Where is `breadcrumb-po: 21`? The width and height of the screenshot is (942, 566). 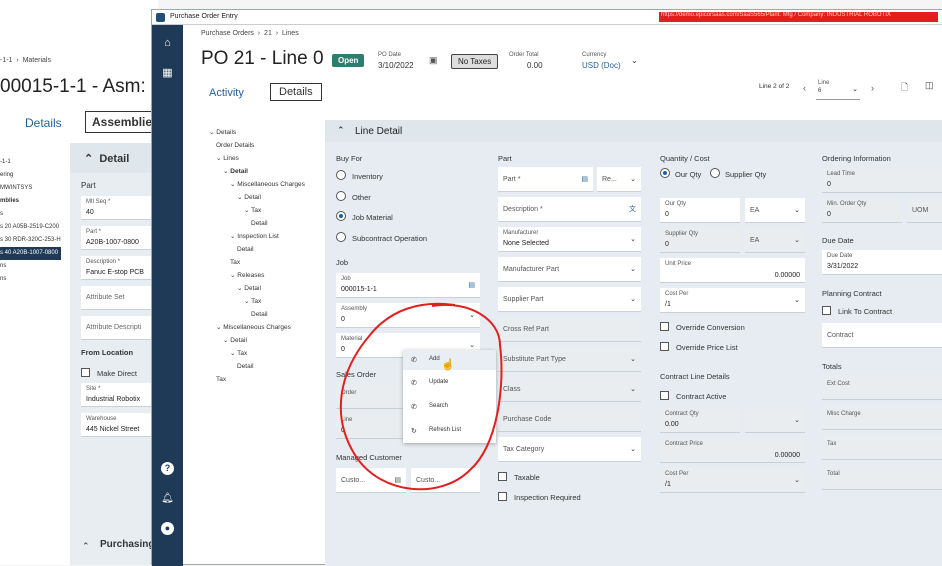
breadcrumb-po: 21 is located at coordinates (268, 33).